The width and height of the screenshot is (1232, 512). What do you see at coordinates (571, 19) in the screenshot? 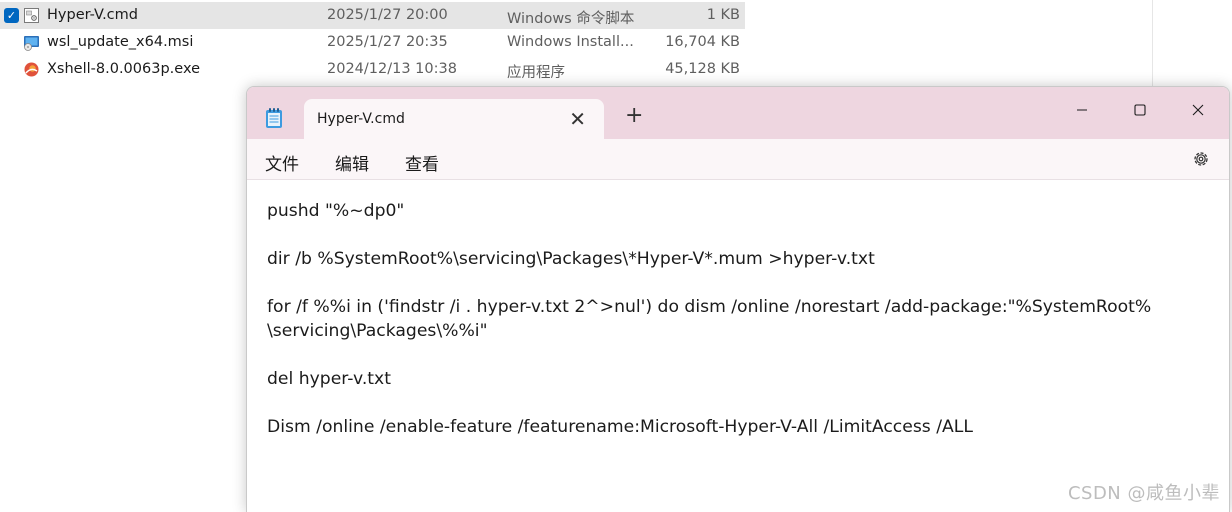
I see `file-type: Windows 命令脚本` at bounding box center [571, 19].